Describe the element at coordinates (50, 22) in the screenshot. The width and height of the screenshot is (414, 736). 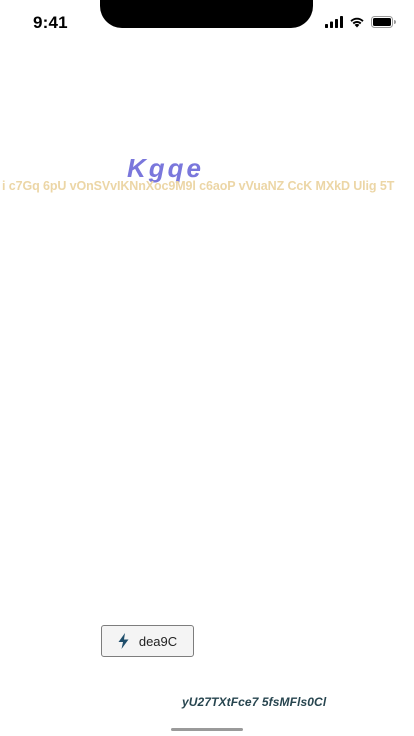
I see `status-time: 9:41` at that location.